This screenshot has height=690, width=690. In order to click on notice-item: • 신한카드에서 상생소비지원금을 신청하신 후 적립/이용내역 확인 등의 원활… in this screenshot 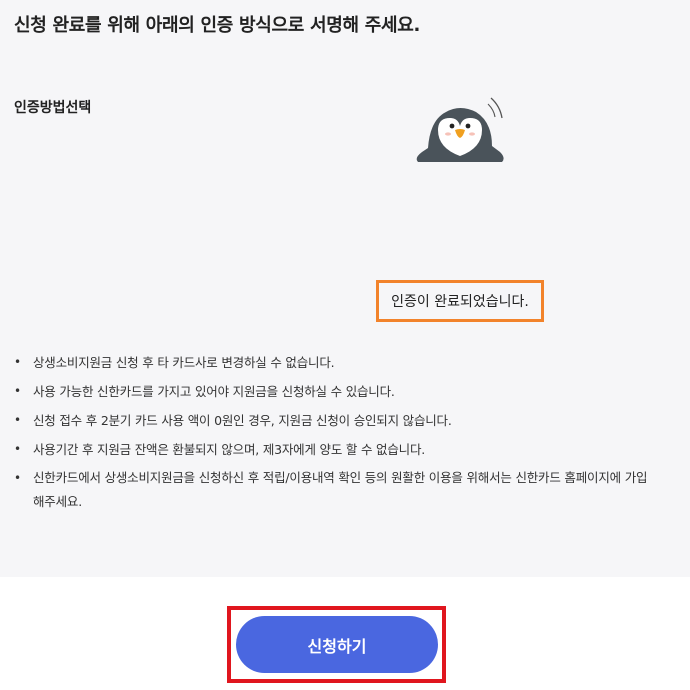, I will do `click(334, 490)`.